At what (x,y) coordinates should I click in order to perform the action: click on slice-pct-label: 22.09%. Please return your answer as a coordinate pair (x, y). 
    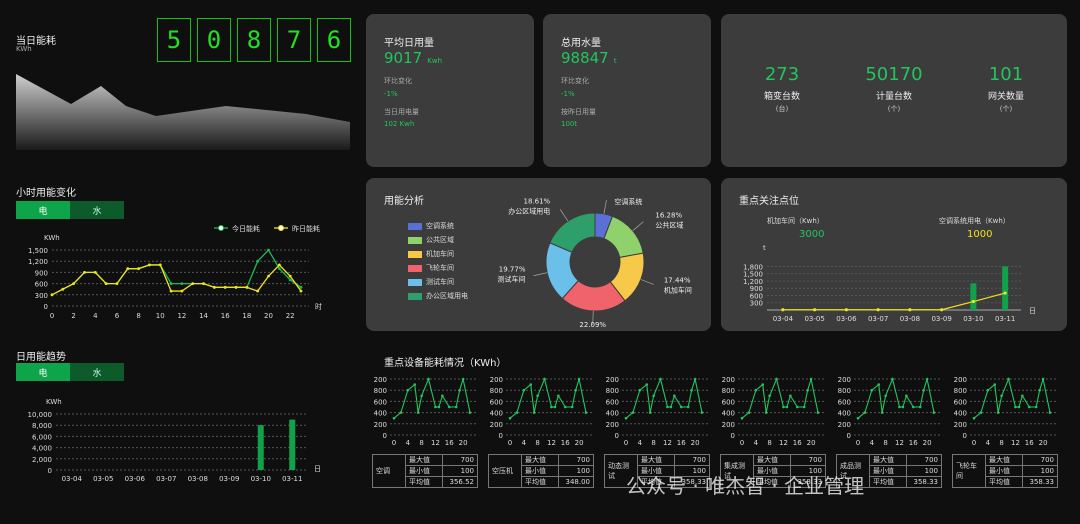
    Looking at the image, I should click on (592, 324).